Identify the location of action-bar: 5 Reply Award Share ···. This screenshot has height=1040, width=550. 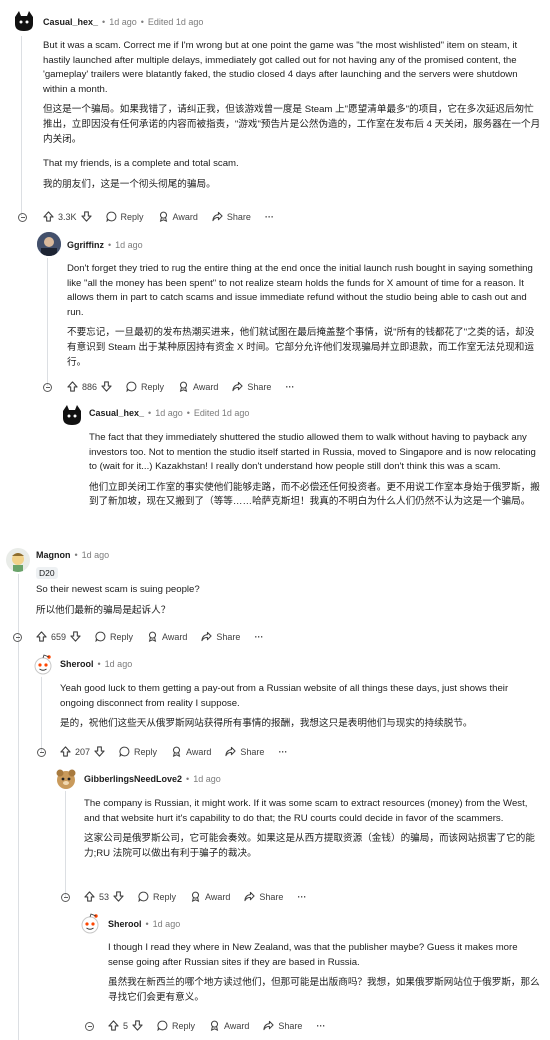
(223, 1025).